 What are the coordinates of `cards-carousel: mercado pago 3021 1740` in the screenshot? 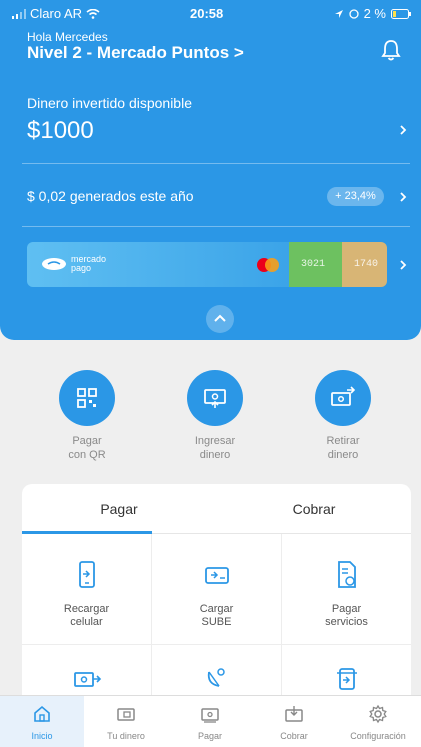 It's located at (207, 264).